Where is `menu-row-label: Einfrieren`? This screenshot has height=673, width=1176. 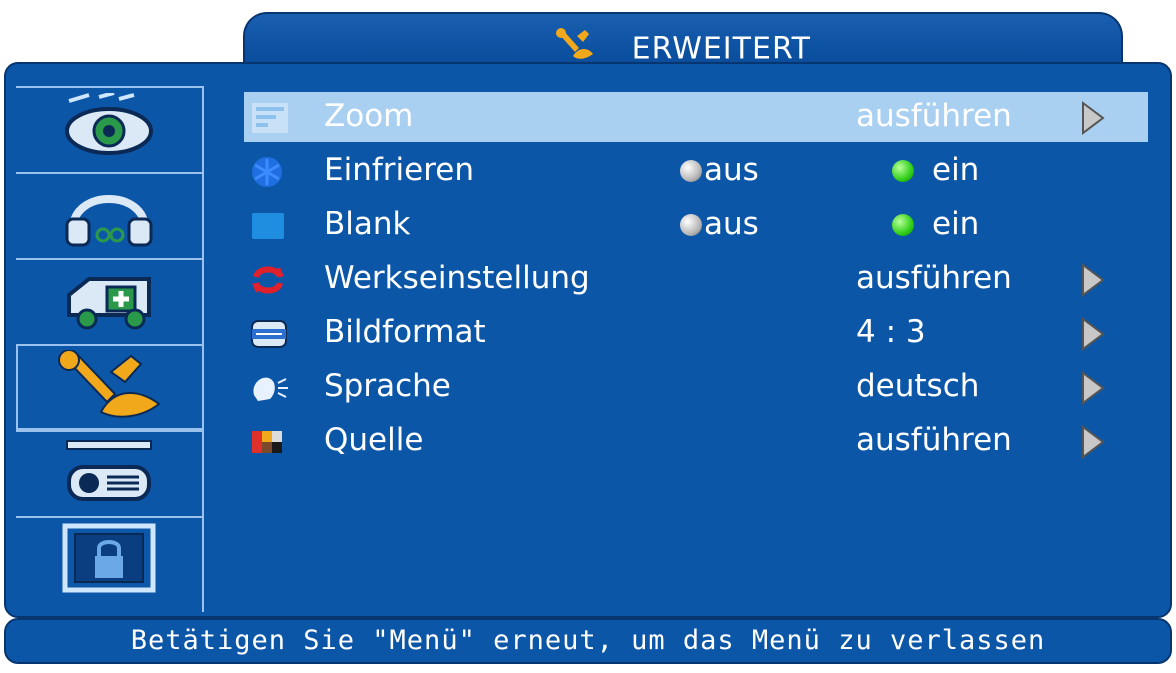 menu-row-label: Einfrieren is located at coordinates (399, 170).